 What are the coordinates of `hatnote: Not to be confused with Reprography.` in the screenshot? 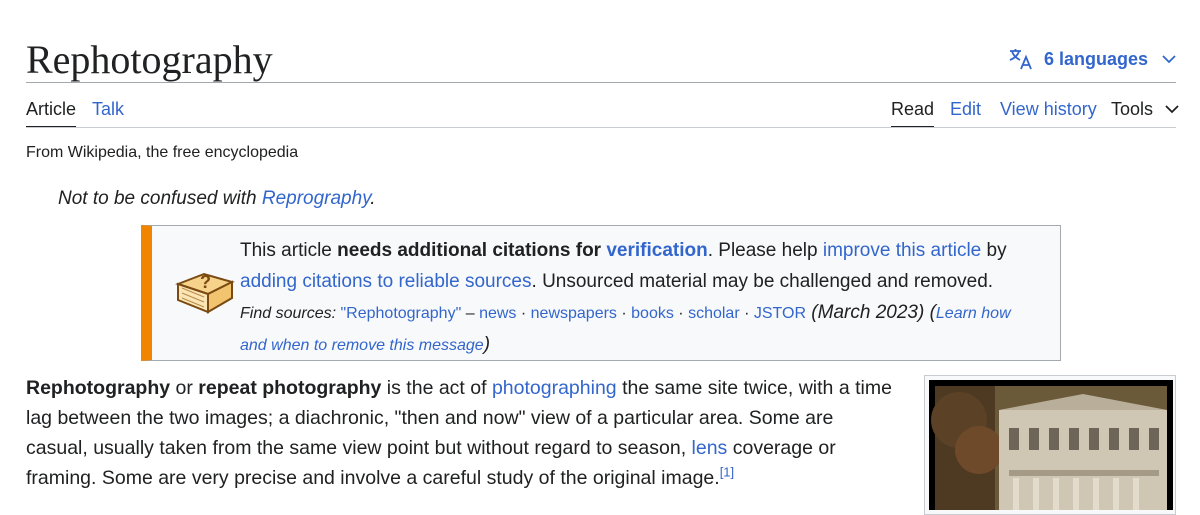 It's located at (217, 199).